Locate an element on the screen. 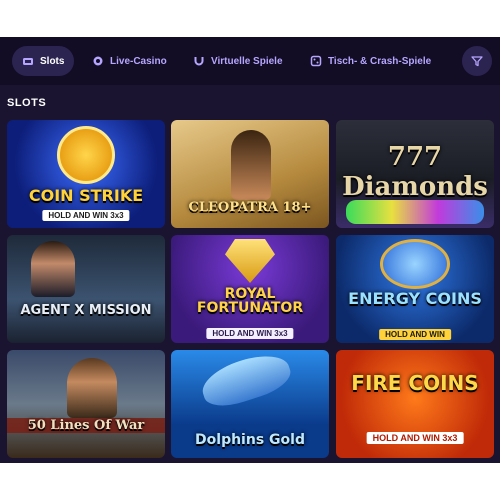 Image resolution: width=500 pixels, height=500 pixels. filter-button is located at coordinates (477, 61).